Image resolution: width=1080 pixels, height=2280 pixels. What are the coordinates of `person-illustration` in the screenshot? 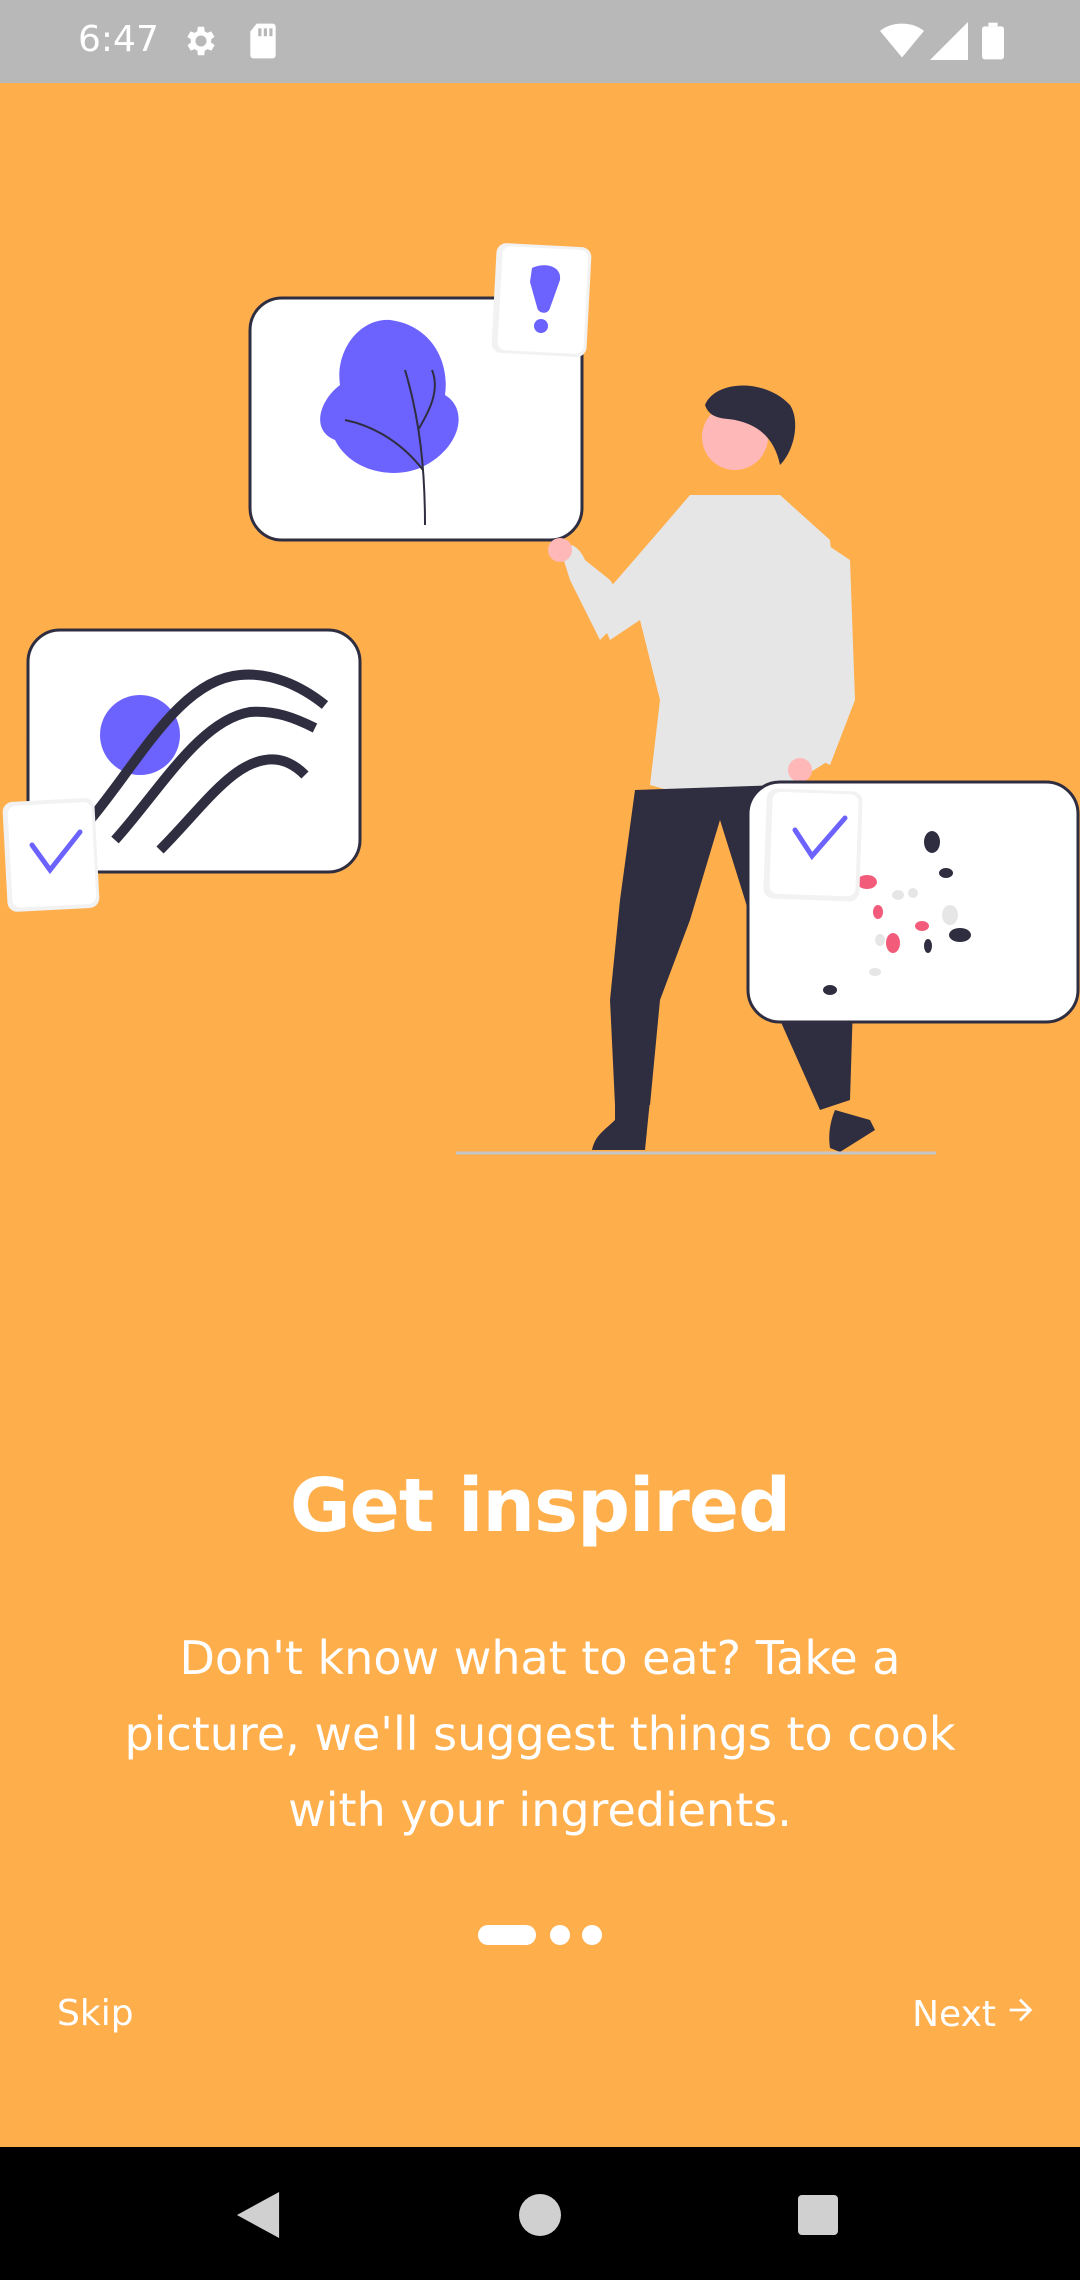 It's located at (711, 768).